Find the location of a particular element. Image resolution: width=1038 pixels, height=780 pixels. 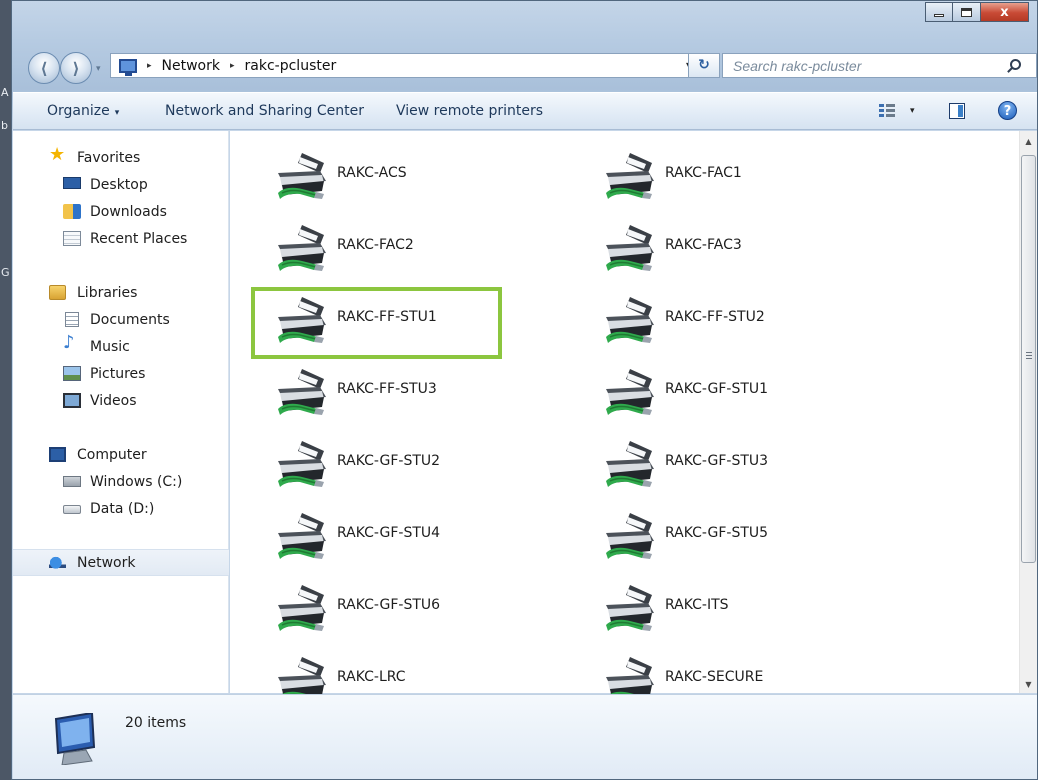

scroll-thumb is located at coordinates (1028, 359).